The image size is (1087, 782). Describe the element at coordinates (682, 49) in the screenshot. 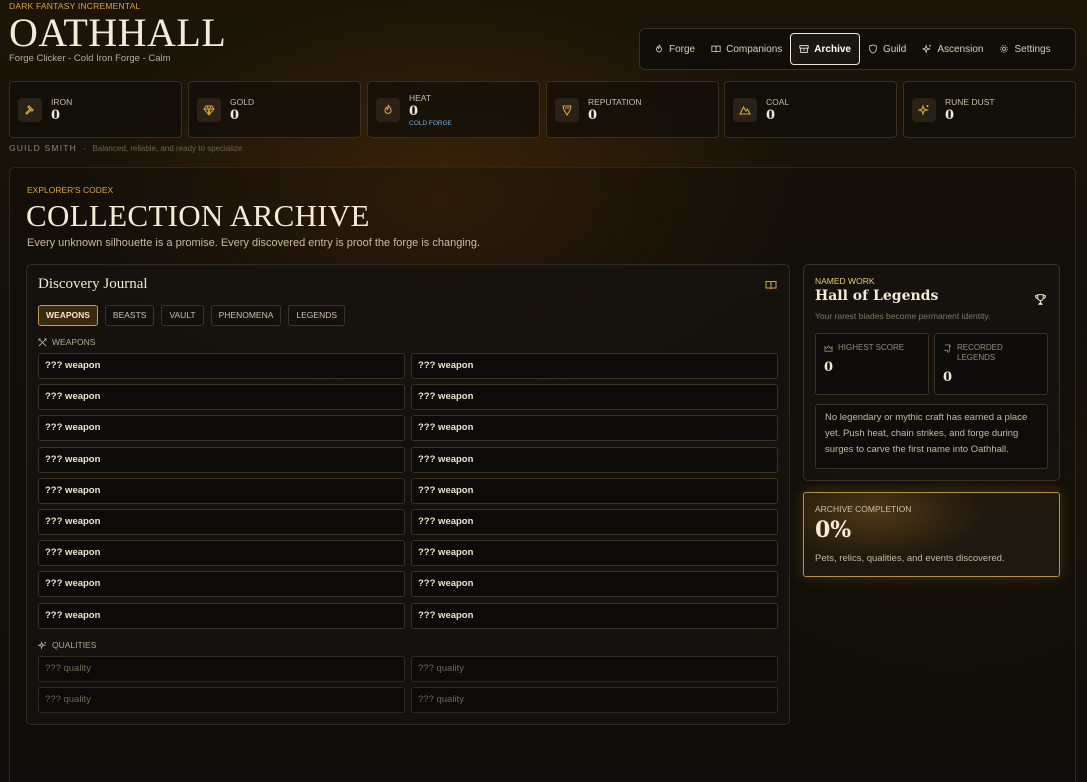

I see `nav-forge-label: Forge` at that location.